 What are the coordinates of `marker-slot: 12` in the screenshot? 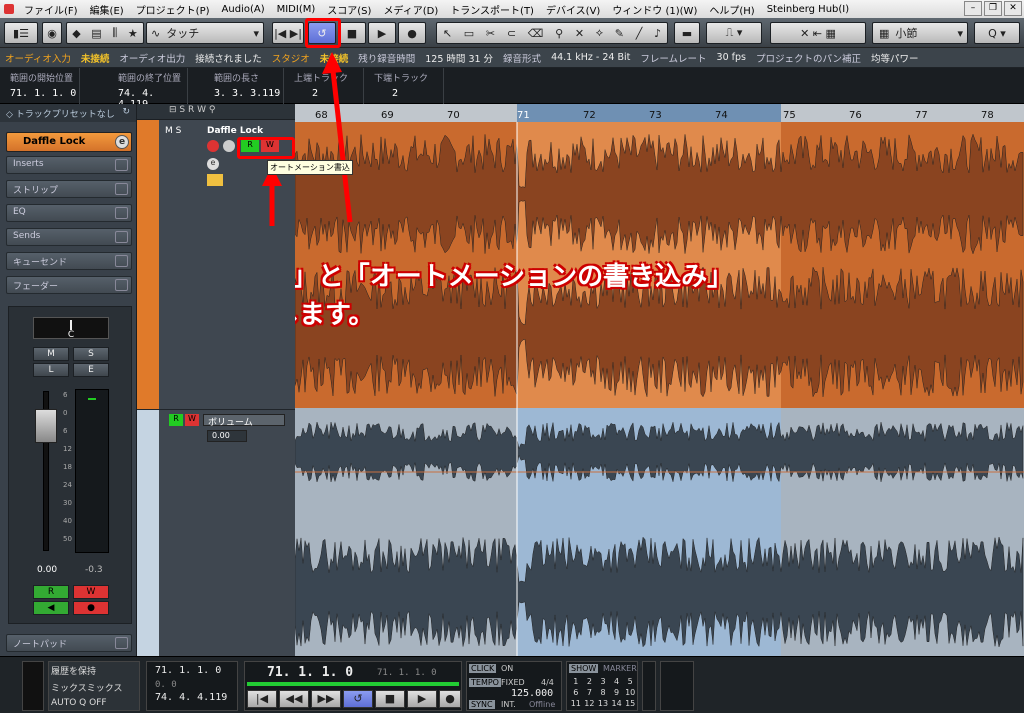 It's located at (590, 703).